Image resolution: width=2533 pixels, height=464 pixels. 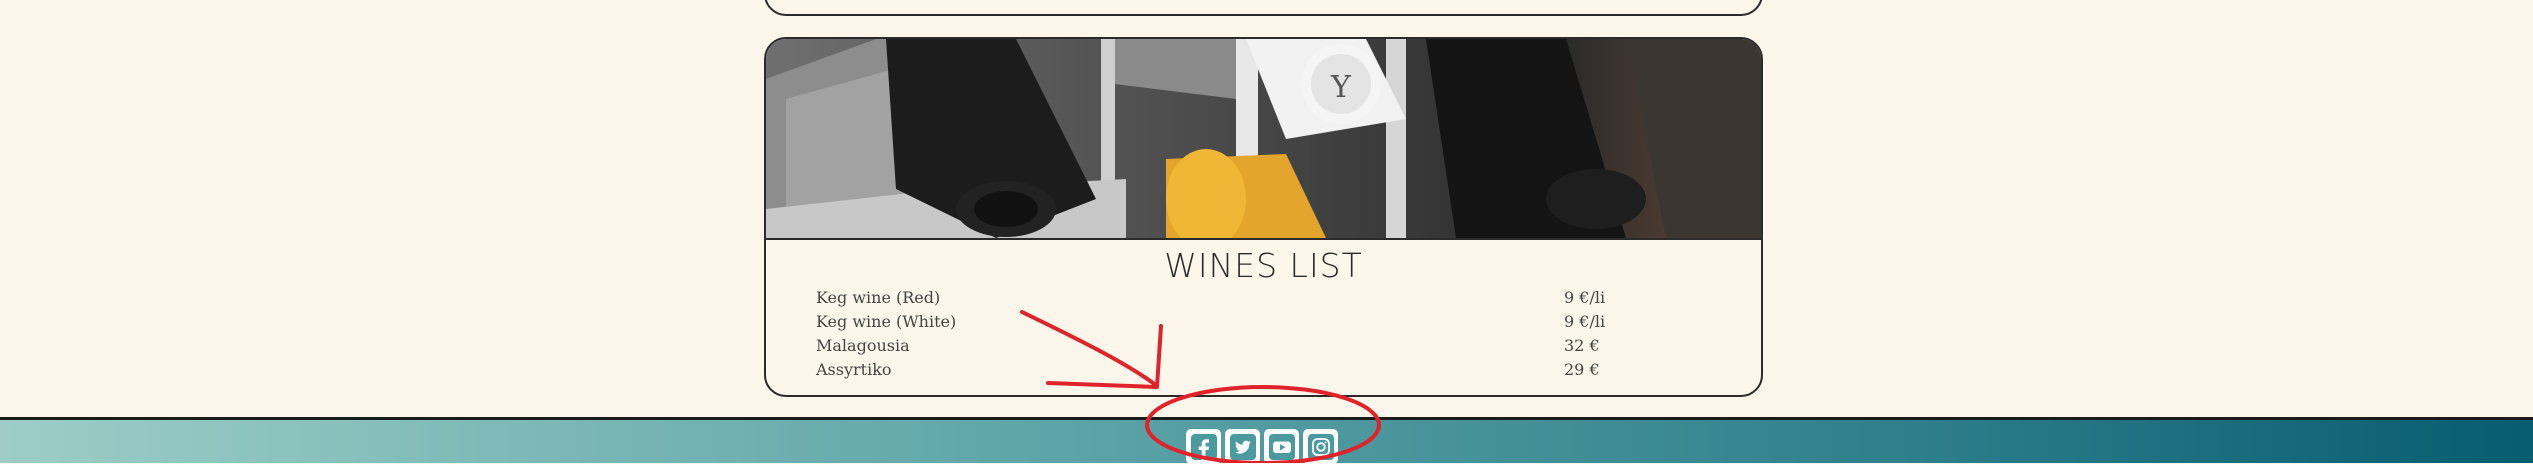 What do you see at coordinates (886, 321) in the screenshot?
I see `wine-name: Keg wine (White)` at bounding box center [886, 321].